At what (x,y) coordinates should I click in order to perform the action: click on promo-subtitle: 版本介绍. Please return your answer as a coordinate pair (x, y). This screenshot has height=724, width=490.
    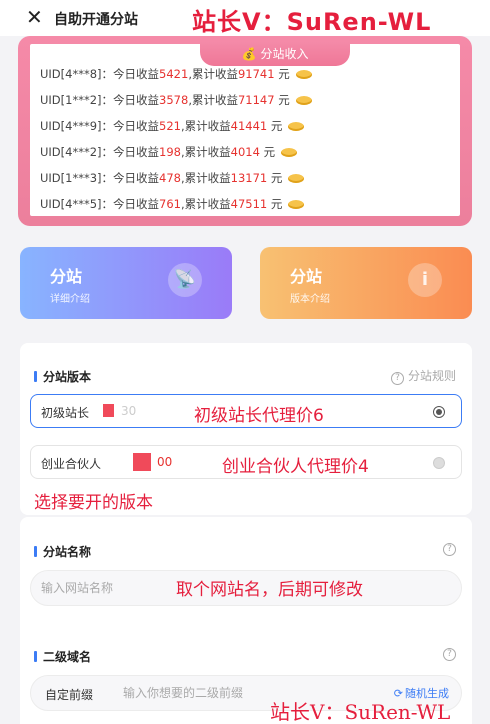
    Looking at the image, I should click on (310, 299).